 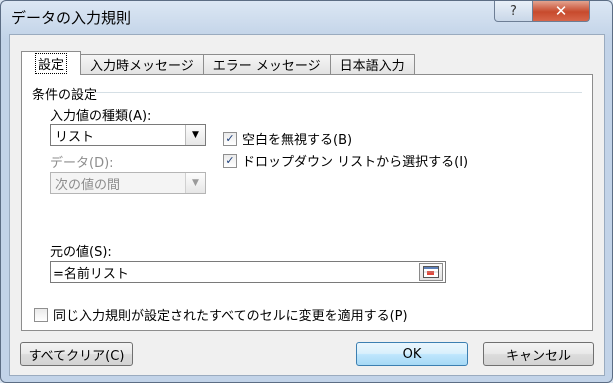 I want to click on group-divider, so click(x=339, y=92).